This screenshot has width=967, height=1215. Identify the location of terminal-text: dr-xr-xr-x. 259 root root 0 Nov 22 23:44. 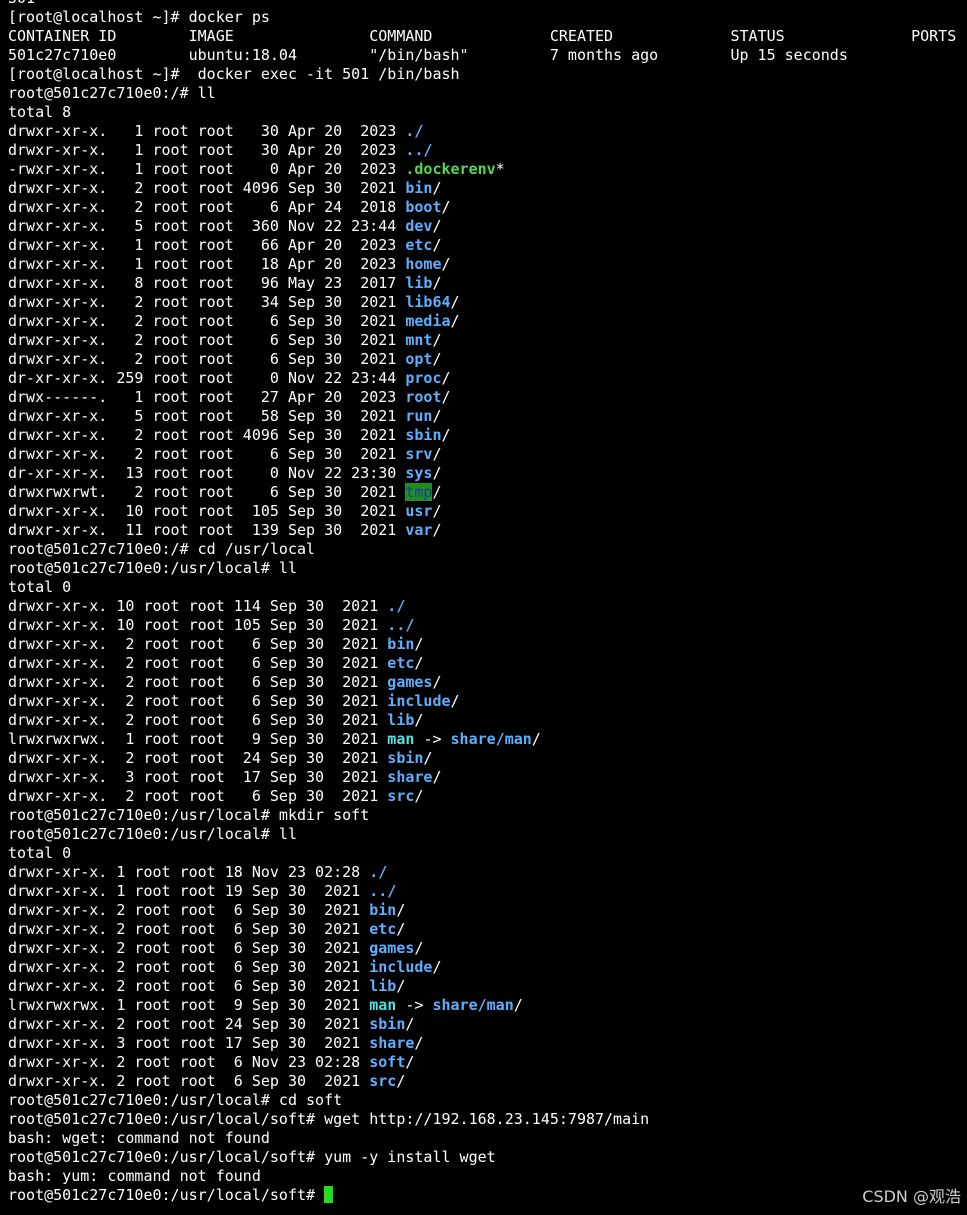
(207, 378).